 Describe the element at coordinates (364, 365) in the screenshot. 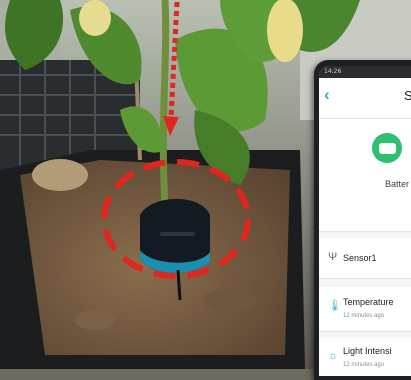

I see `light-updated: 12 minutes ago` at that location.